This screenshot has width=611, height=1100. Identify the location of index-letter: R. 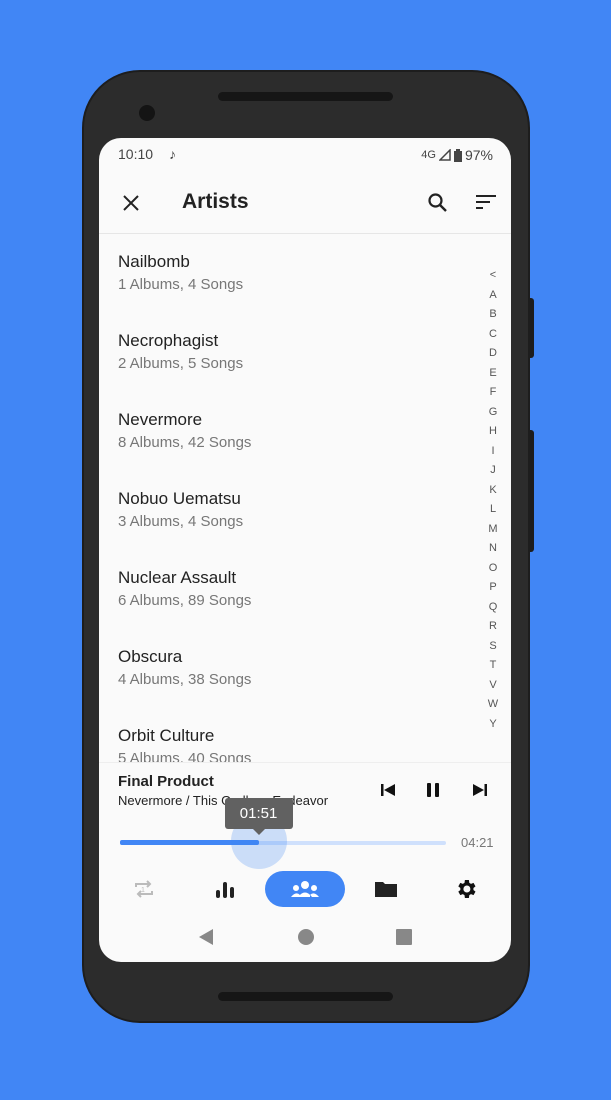
(493, 627).